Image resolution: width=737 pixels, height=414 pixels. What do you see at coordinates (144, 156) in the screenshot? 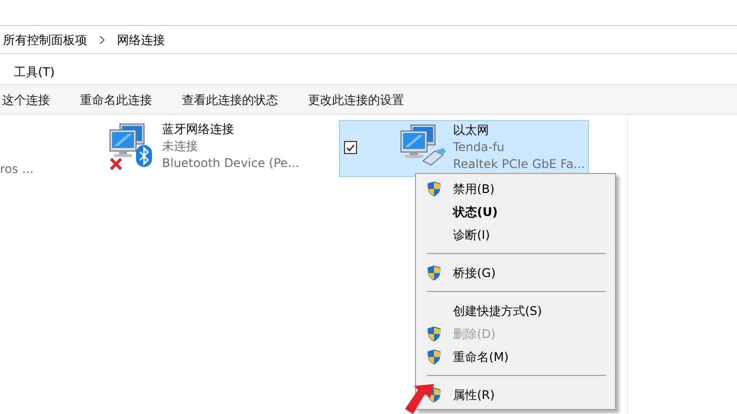
I see `bluetooth-icon` at bounding box center [144, 156].